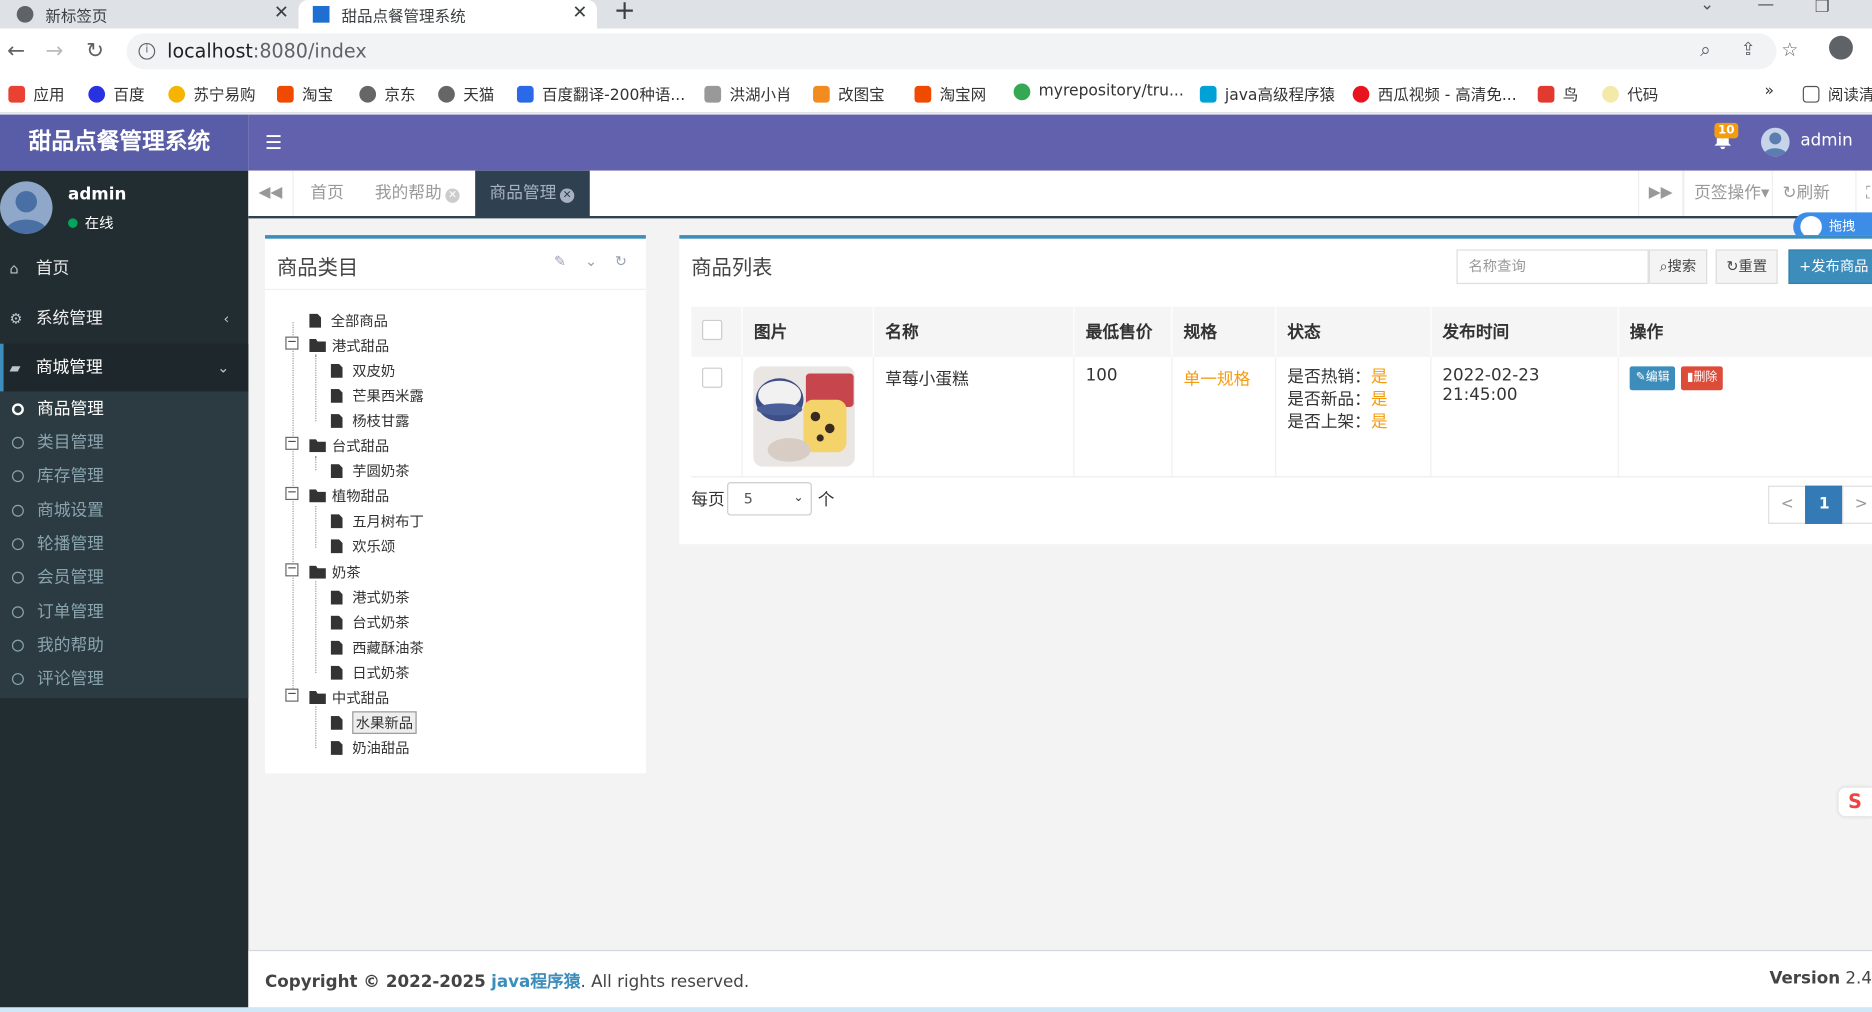 This screenshot has width=1872, height=1012. Describe the element at coordinates (1787, 504) in the screenshot. I see `prev-page-button: <` at that location.